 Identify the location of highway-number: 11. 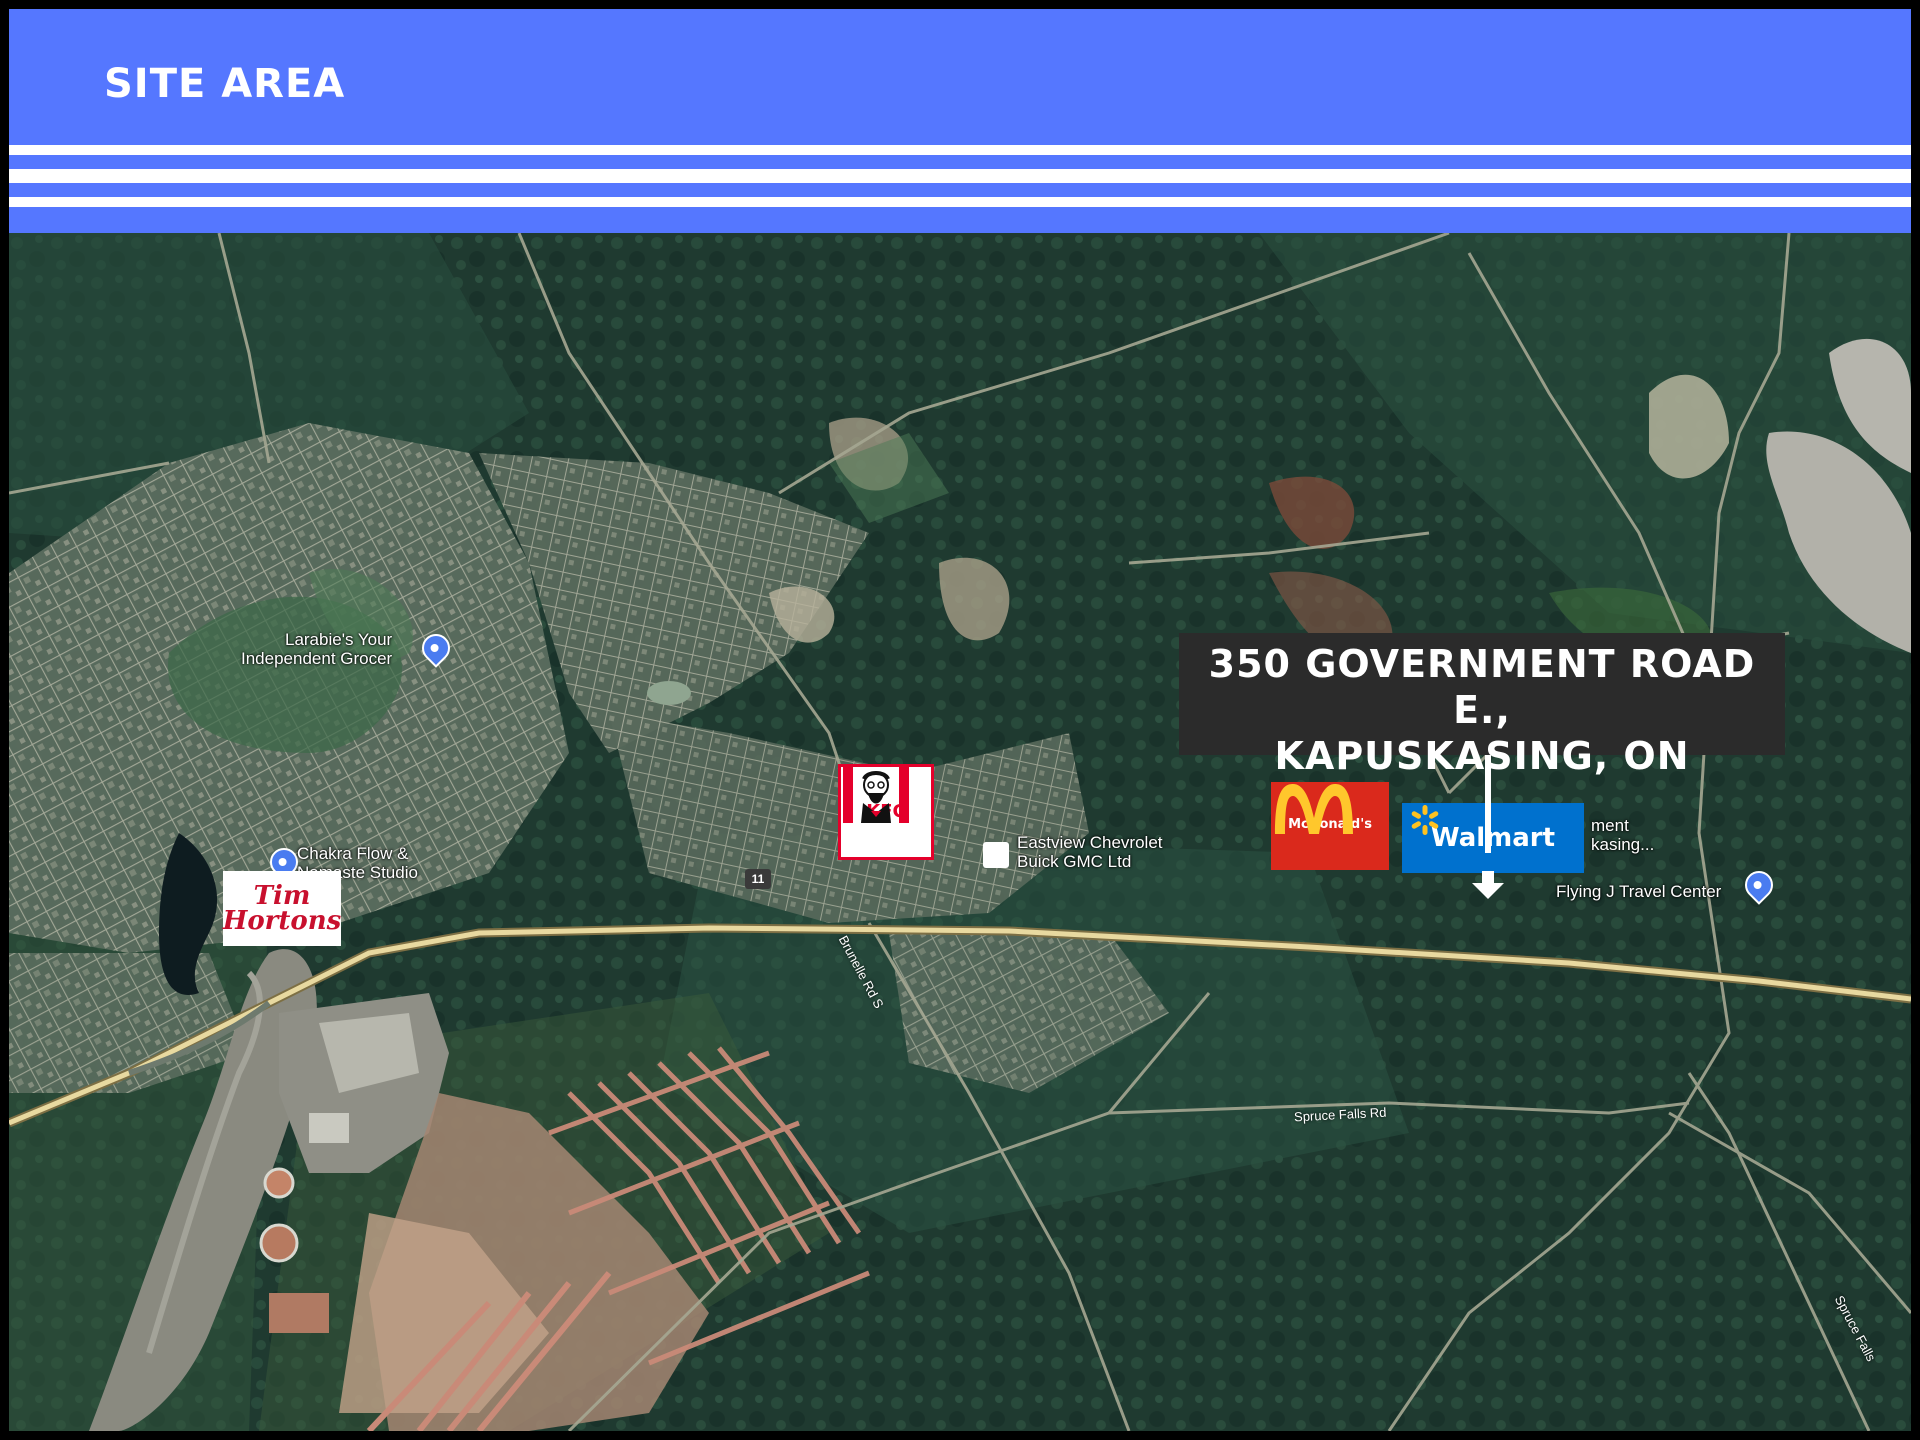
(758, 879).